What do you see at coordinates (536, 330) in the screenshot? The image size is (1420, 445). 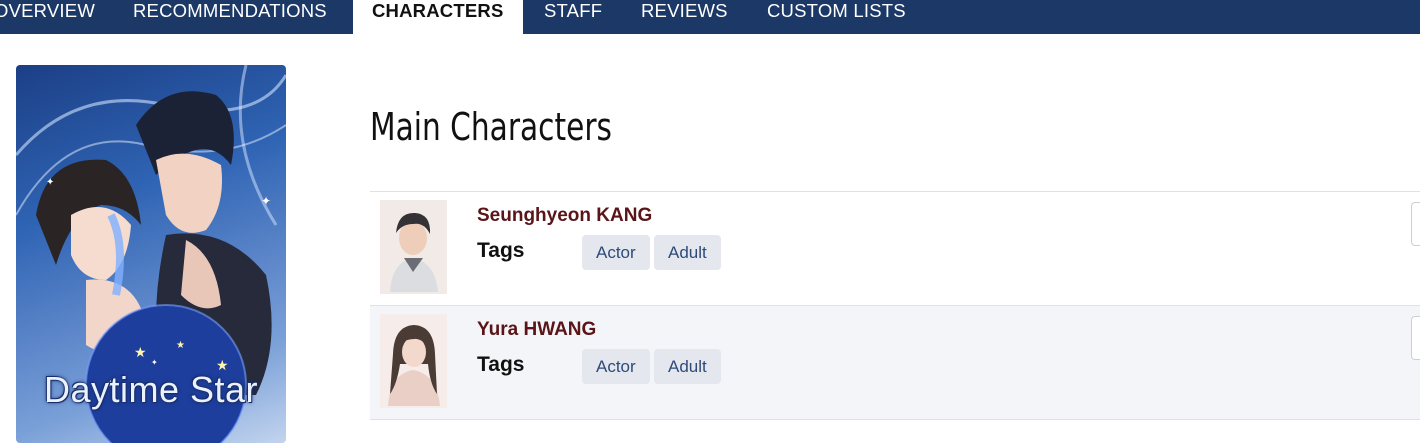 I see `character-name: Yura HWANG` at bounding box center [536, 330].